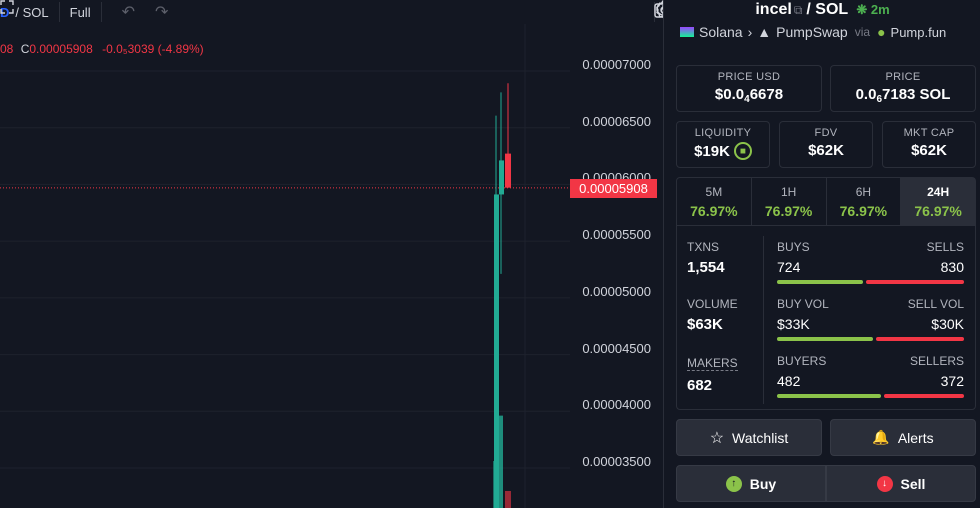 This screenshot has width=980, height=508. Describe the element at coordinates (705, 324) in the screenshot. I see `volume-value: $63K` at that location.